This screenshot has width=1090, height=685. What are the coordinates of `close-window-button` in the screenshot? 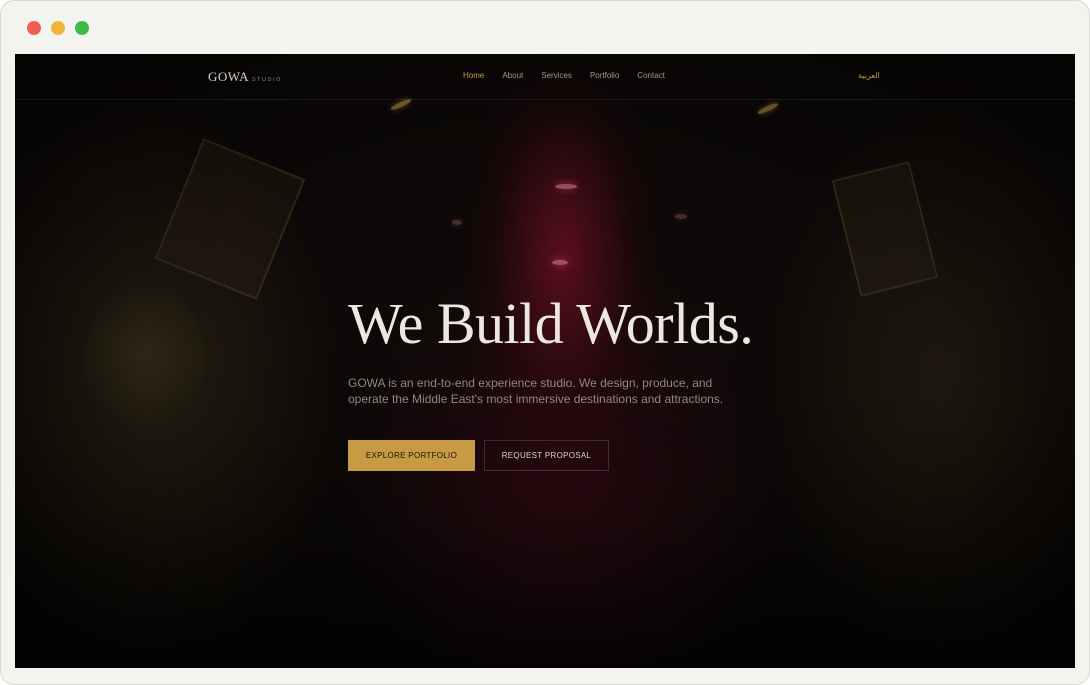 It's located at (34, 28).